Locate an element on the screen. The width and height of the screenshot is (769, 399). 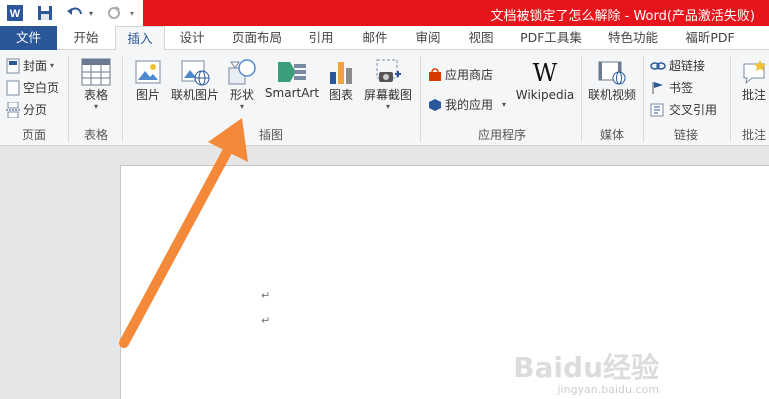
annotation-arrow is located at coordinates (183, 233).